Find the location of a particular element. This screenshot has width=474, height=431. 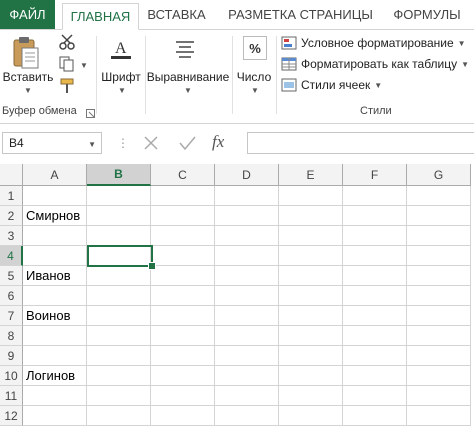

font-dropdown-icon: ▼ is located at coordinates (122, 90).